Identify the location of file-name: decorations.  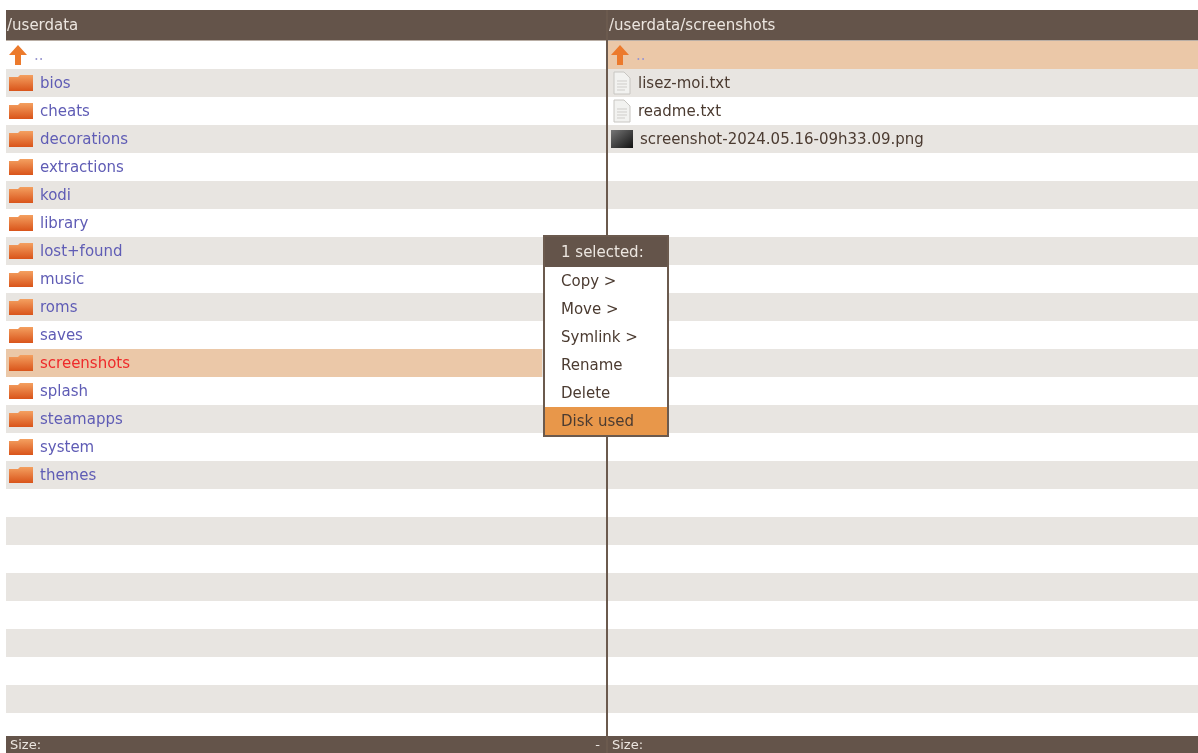
(84, 139).